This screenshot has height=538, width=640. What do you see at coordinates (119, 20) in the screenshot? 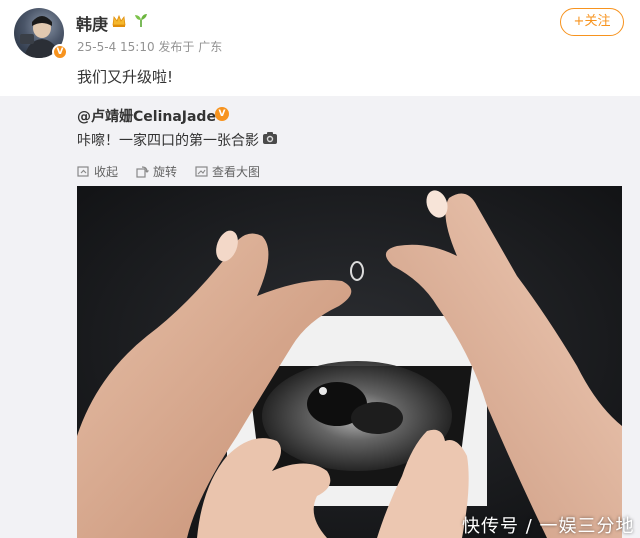
I see `crown-icon` at bounding box center [119, 20].